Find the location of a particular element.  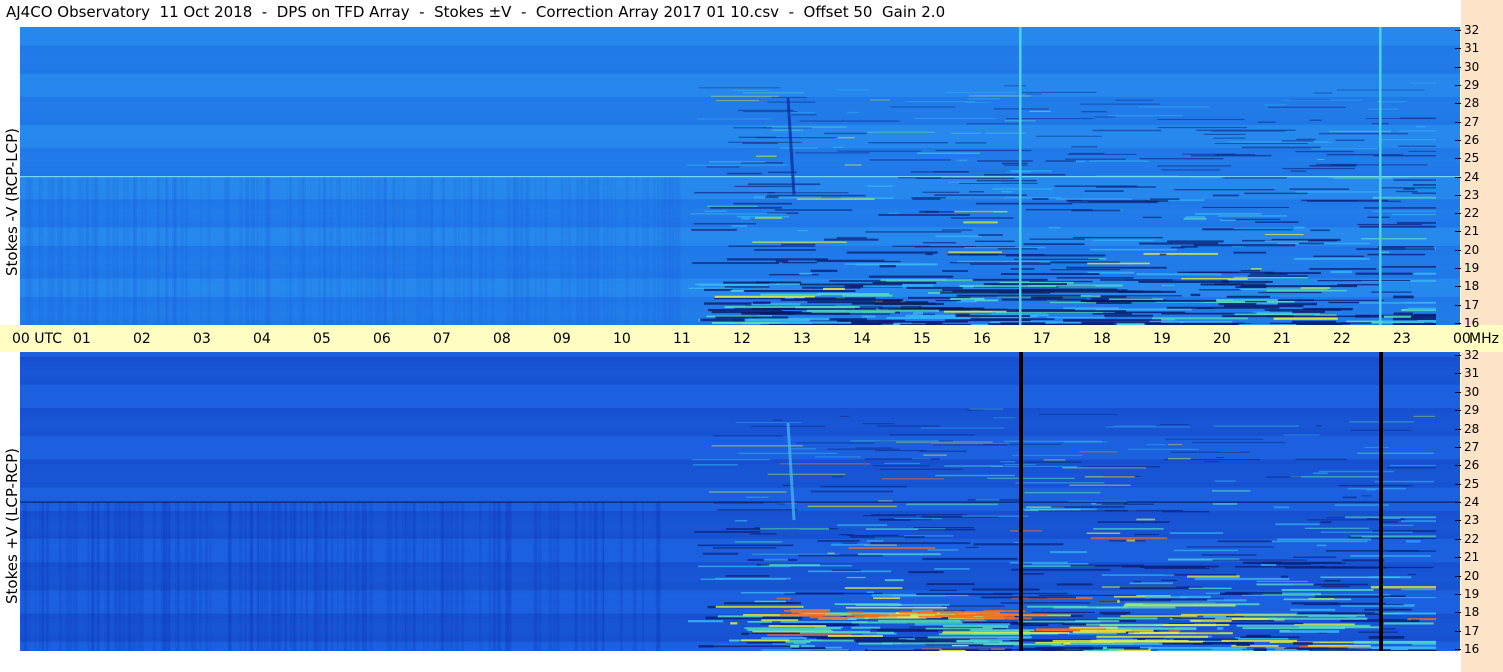

utc-tick-label: 01 is located at coordinates (82, 339).